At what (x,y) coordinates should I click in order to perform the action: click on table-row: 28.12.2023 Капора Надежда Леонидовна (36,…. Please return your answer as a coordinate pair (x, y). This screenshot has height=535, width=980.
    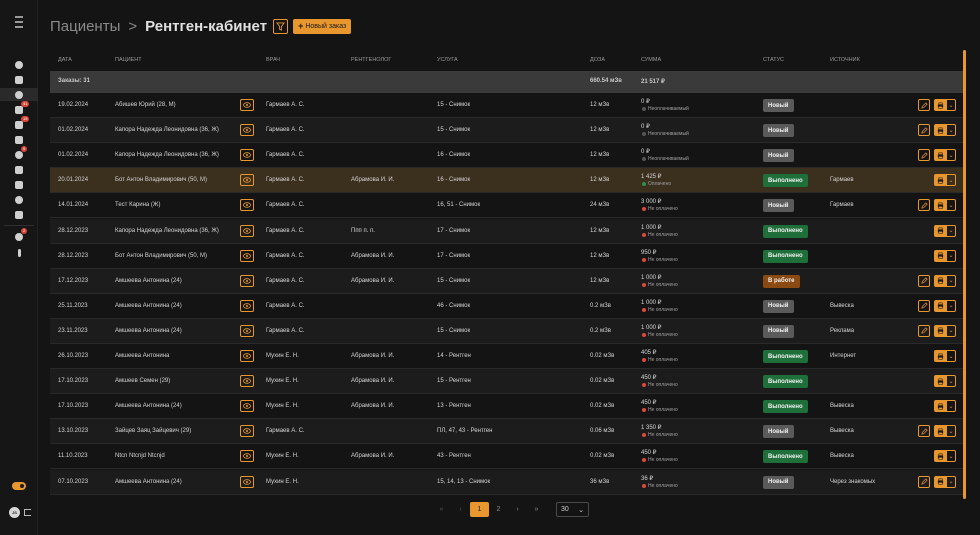
    Looking at the image, I should click on (506, 231).